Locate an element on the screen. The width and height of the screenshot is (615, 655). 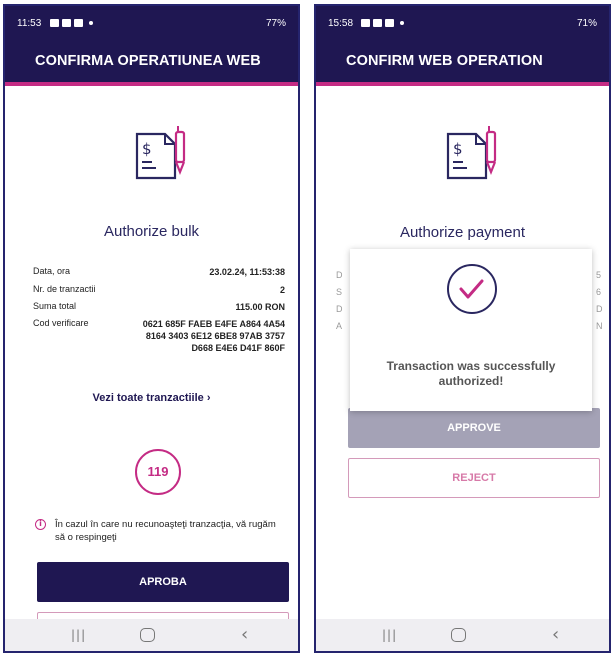
check-mark is located at coordinates (471, 289).